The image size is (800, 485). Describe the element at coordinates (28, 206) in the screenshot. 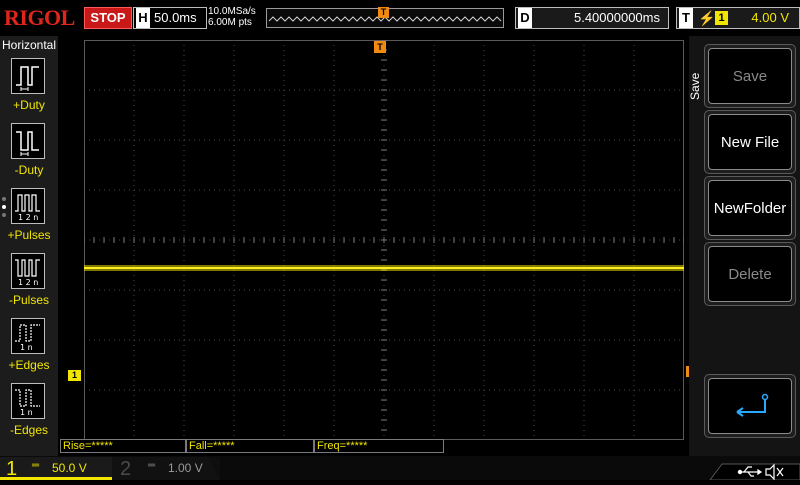

I see `plus-pulses-icon: 1 2 n` at that location.